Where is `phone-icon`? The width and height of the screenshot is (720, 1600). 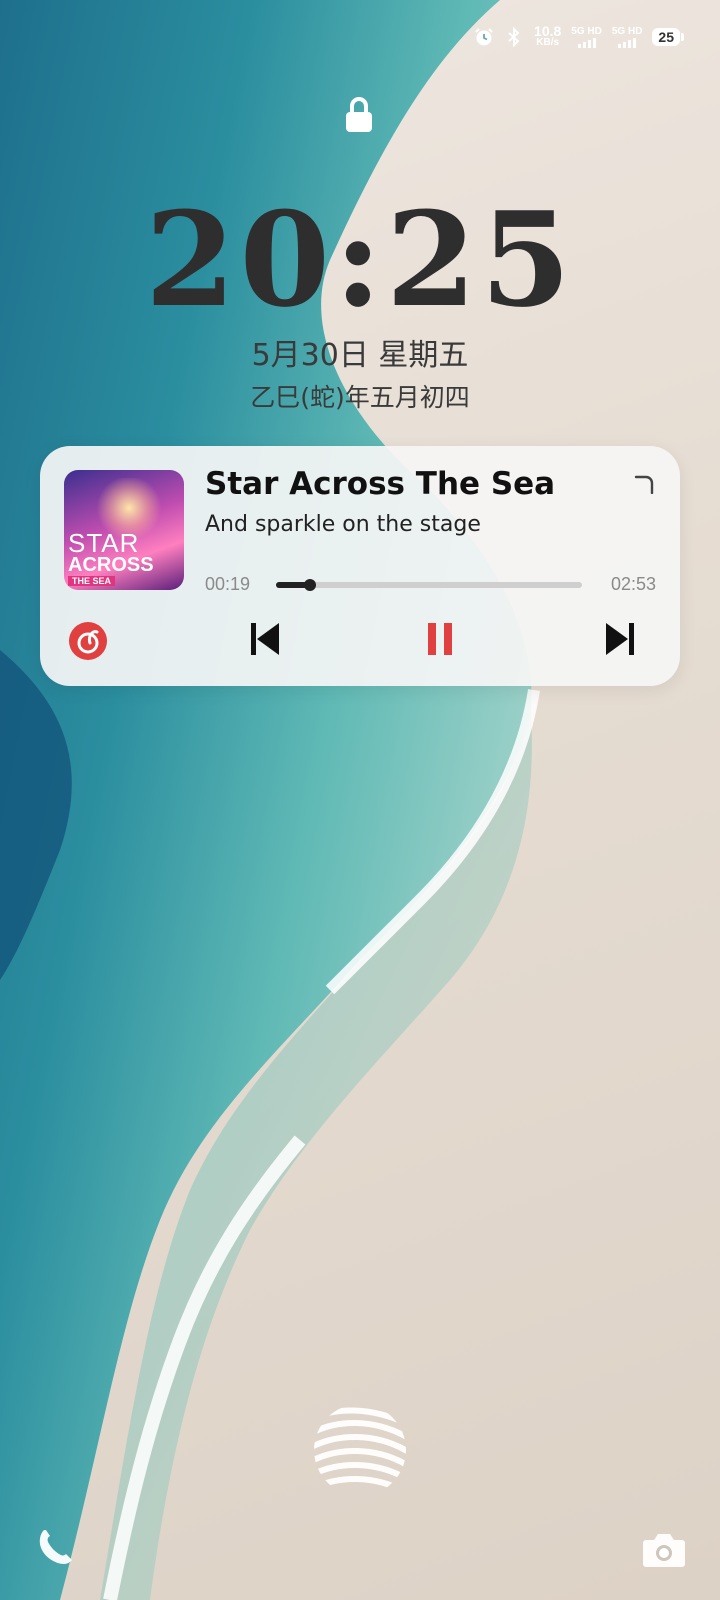
phone-icon is located at coordinates (55, 1547).